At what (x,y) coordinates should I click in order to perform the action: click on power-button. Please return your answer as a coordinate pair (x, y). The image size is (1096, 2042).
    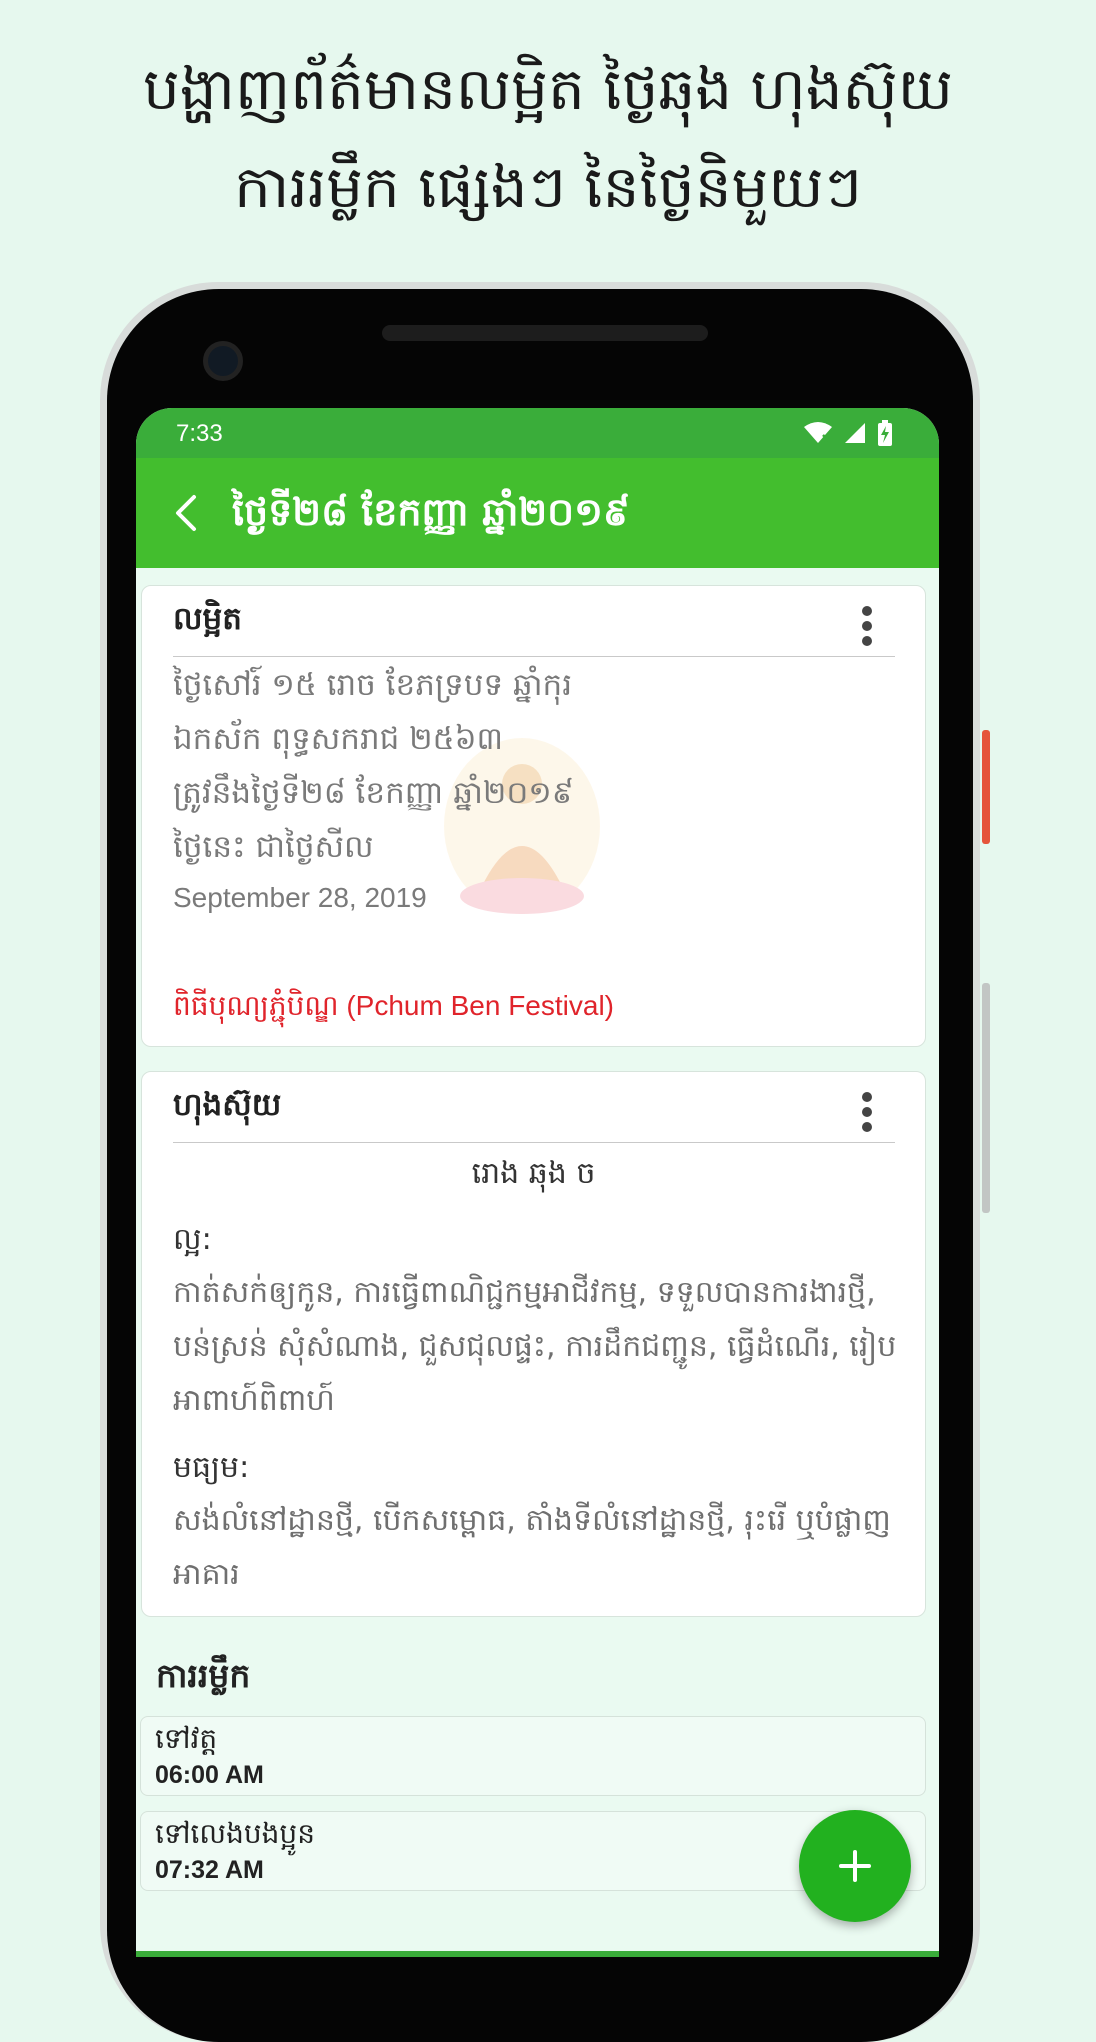
    Looking at the image, I should click on (986, 787).